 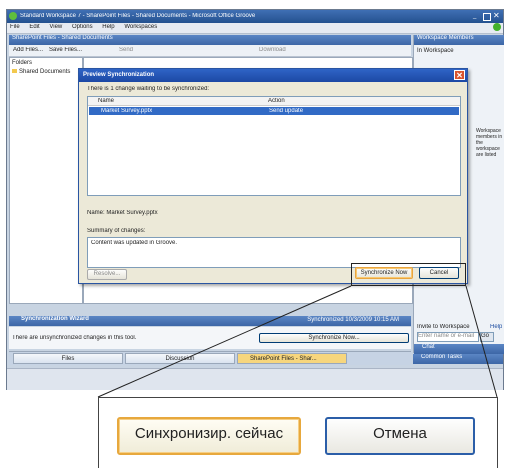 I want to click on zoom-callout: Синхронизир. сейчас Отмена, so click(x=298, y=432).